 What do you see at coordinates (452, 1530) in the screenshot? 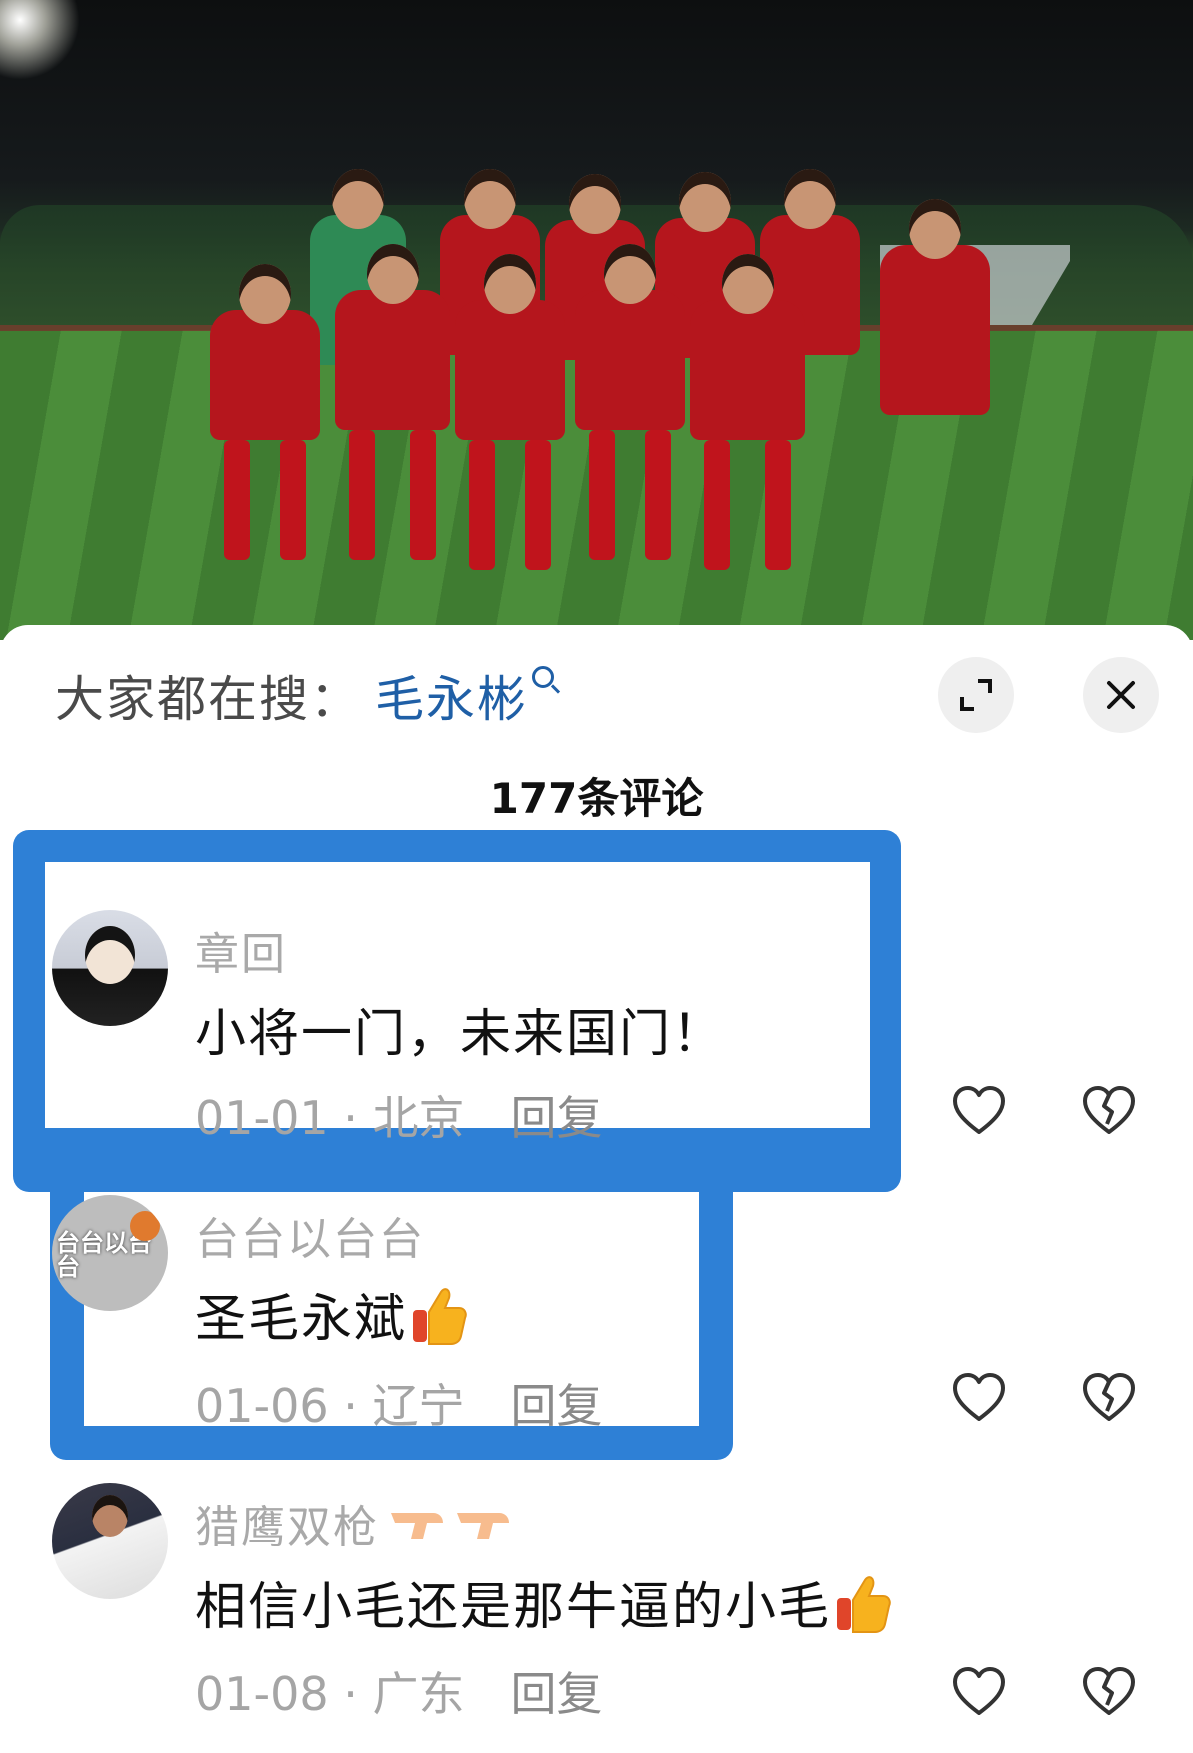
I see `water-gun-emoji` at bounding box center [452, 1530].